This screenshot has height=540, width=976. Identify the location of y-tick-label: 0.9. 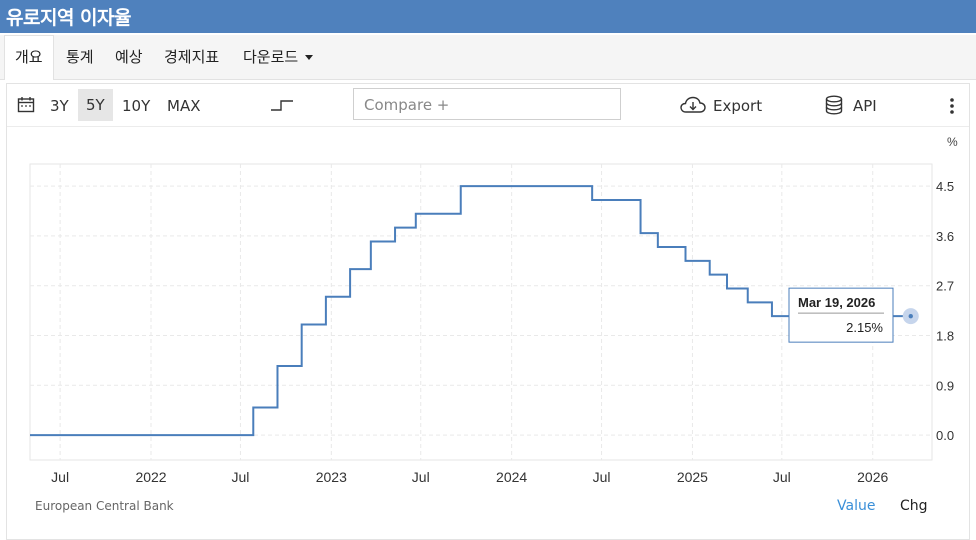
(945, 385).